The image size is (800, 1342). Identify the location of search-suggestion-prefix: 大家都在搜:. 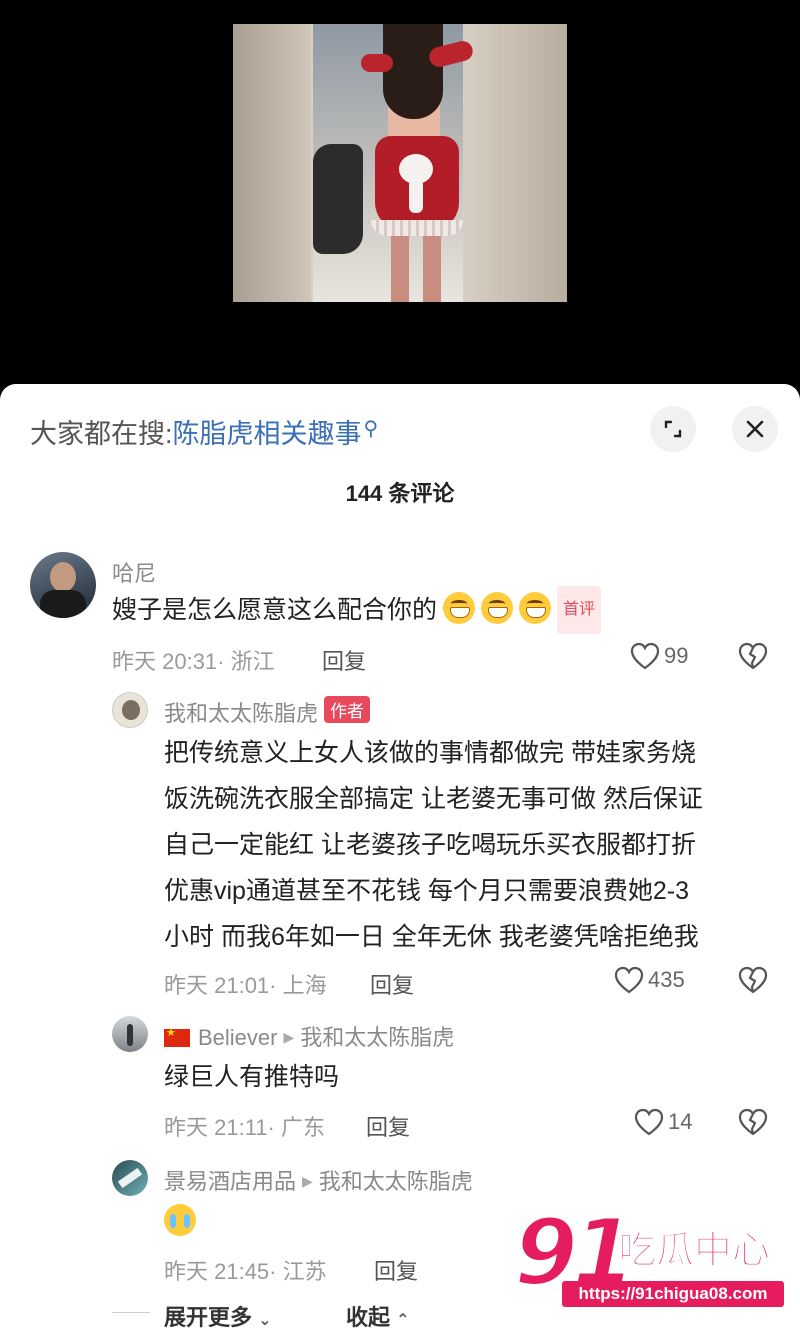
(101, 434).